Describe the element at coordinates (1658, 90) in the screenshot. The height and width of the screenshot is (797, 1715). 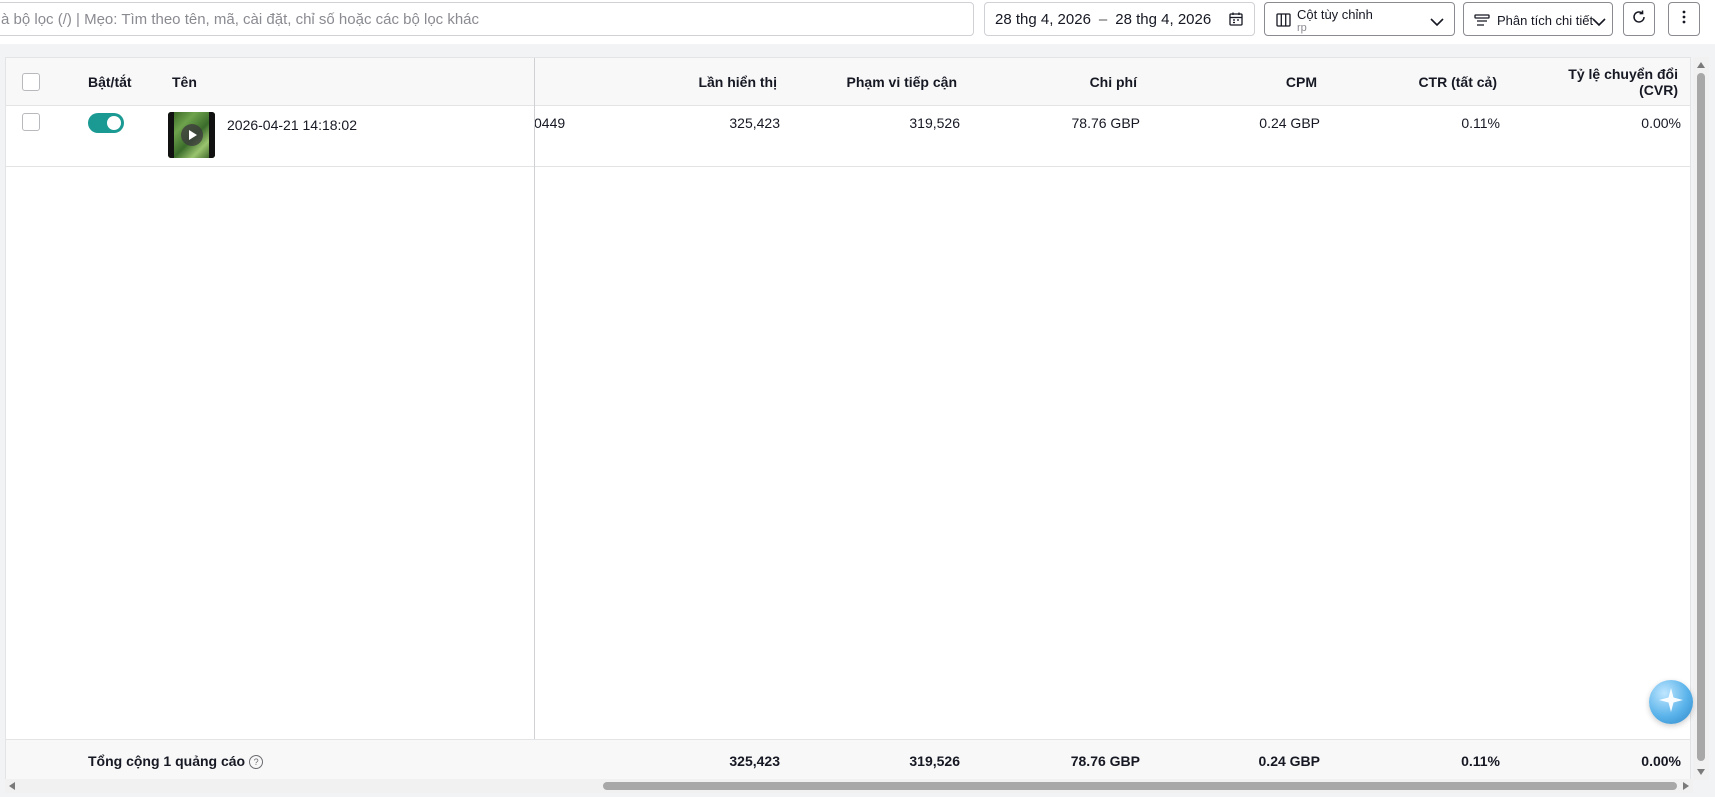
I see `header-cvr-line2: (CVR)` at that location.